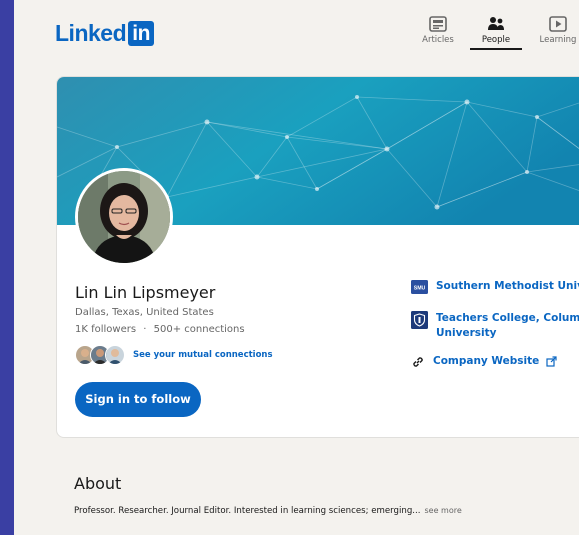  What do you see at coordinates (507, 326) in the screenshot?
I see `education-label-teachers-college: Teachers College, Columbi University` at bounding box center [507, 326].